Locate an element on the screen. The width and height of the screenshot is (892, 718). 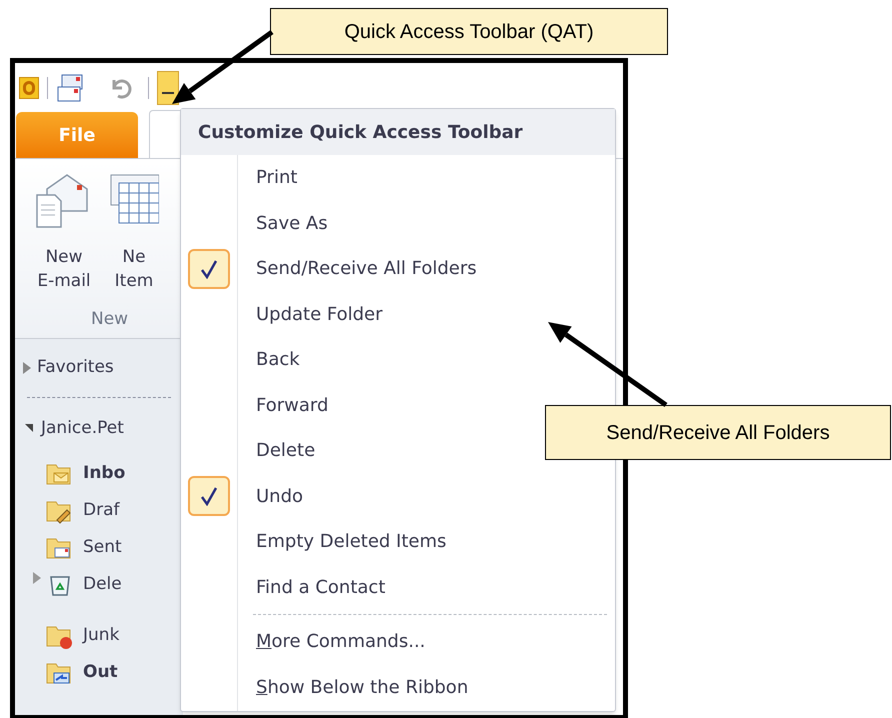
folder-label: Out is located at coordinates (100, 673).